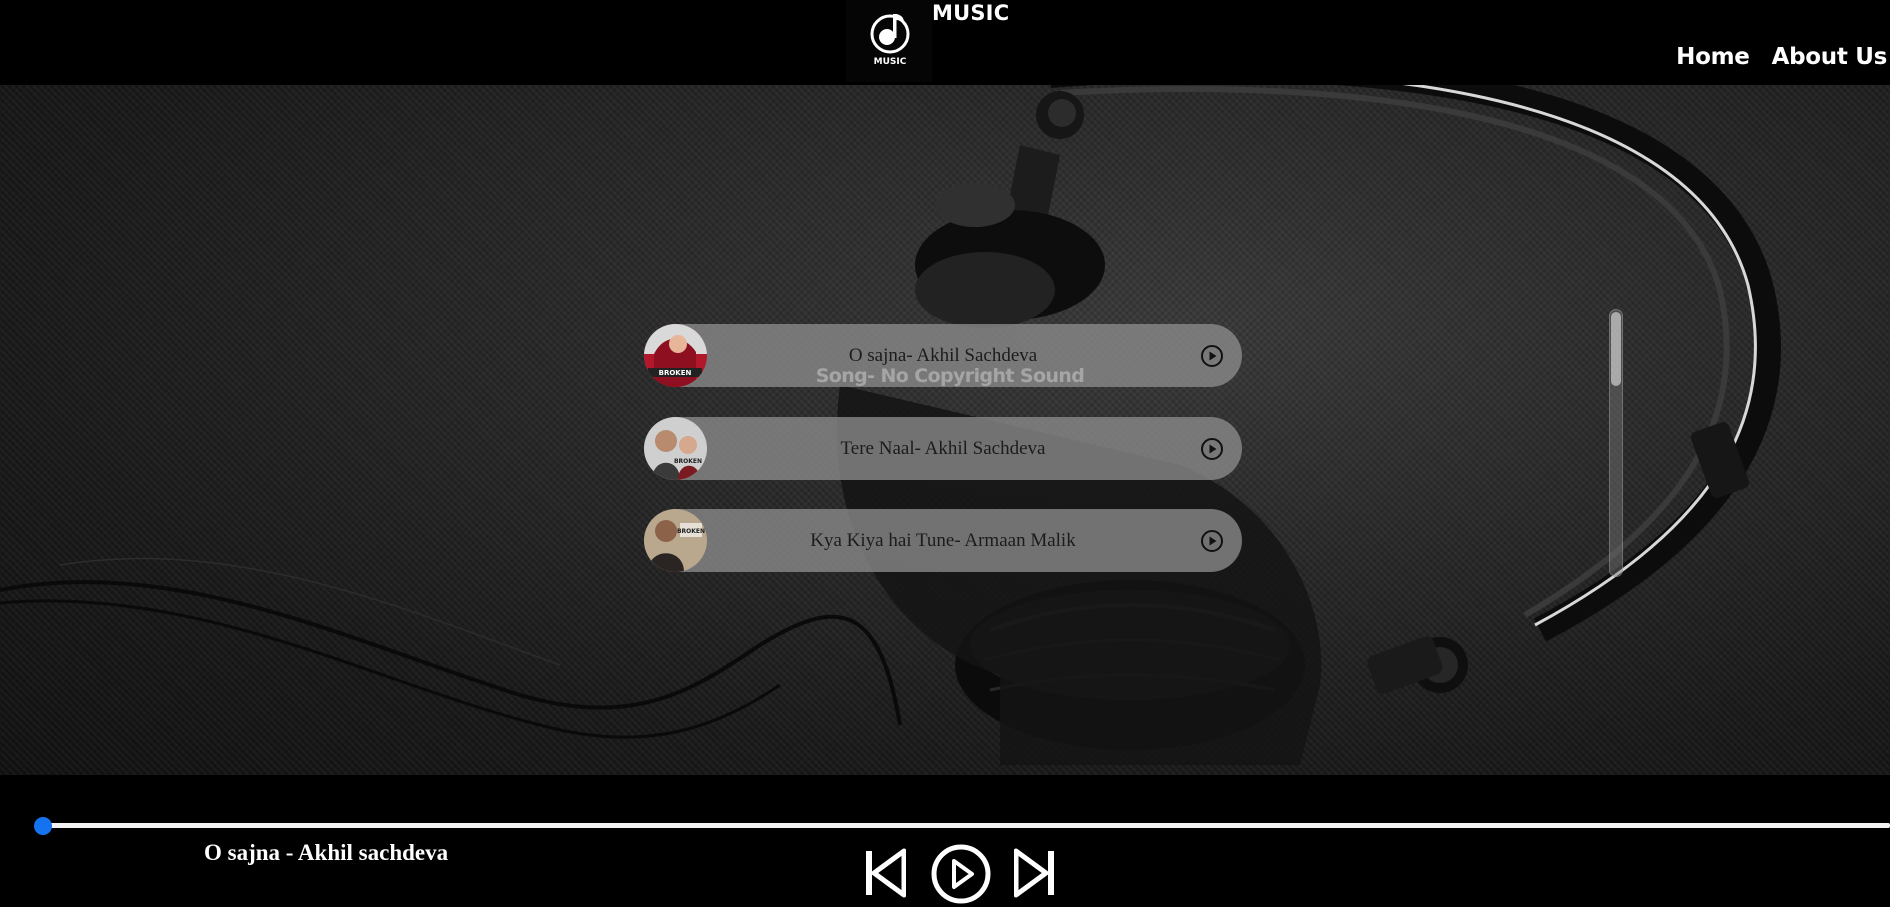  I want to click on song-list-scrollbar, so click(1616, 443).